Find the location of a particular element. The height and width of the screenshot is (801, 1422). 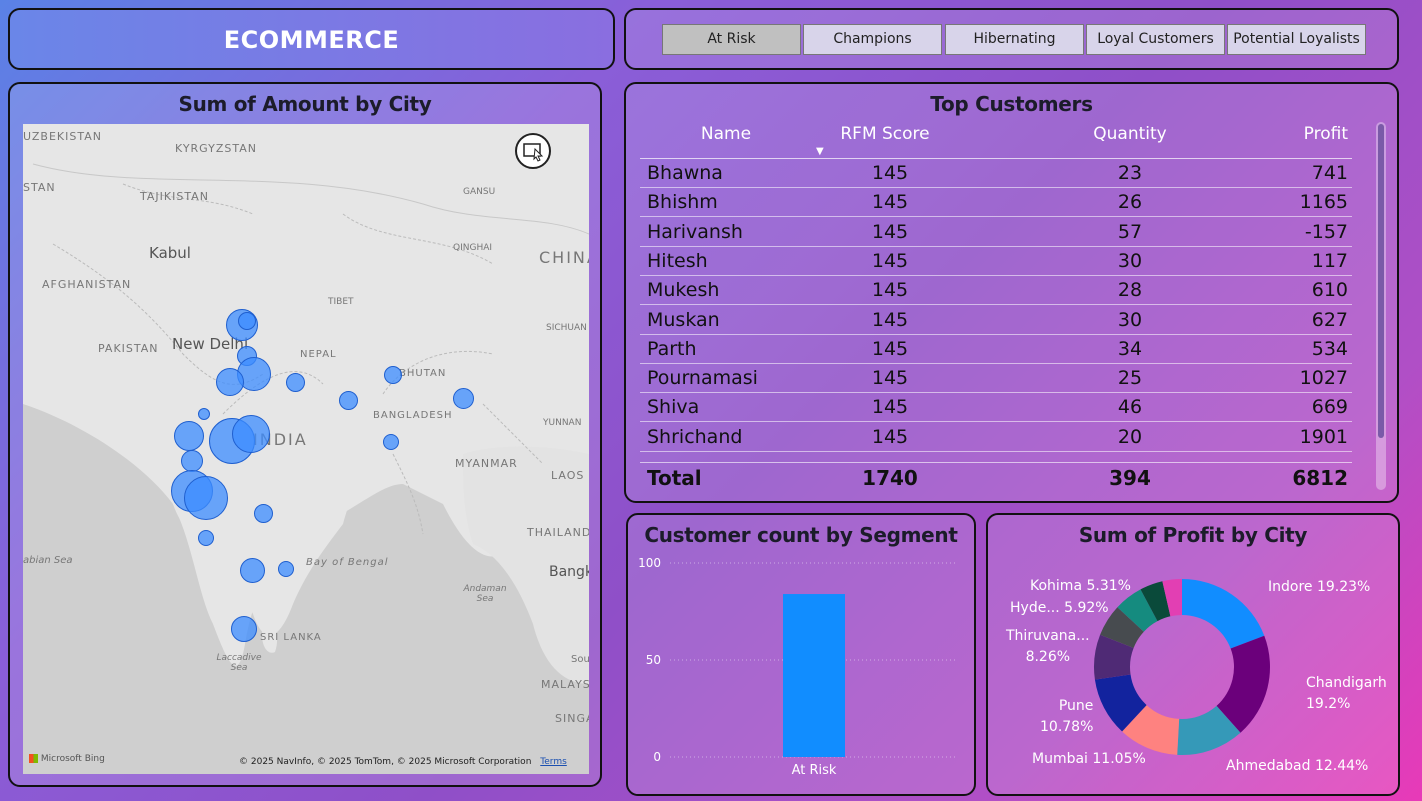

map-label-nepal: NEPAL is located at coordinates (318, 354).